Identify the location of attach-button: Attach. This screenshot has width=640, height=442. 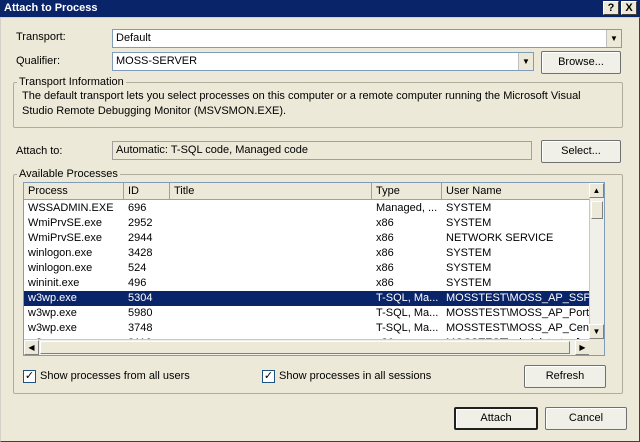
(496, 418).